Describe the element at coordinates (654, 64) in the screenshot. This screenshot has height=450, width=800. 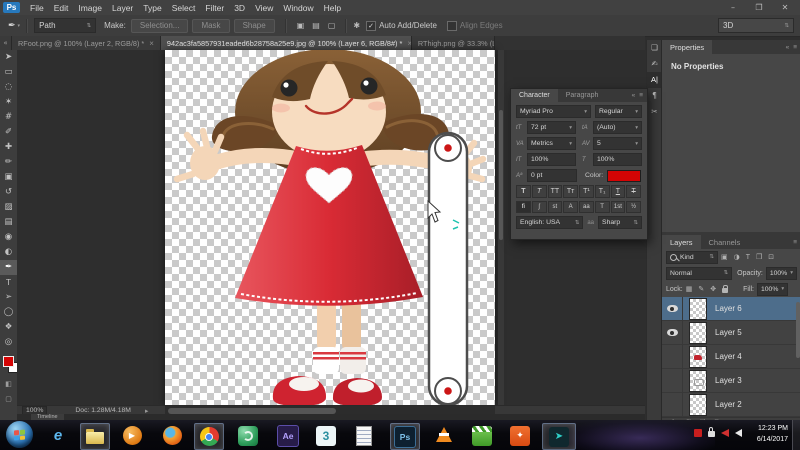
I see `clone-source-panel-icon: ✍` at that location.